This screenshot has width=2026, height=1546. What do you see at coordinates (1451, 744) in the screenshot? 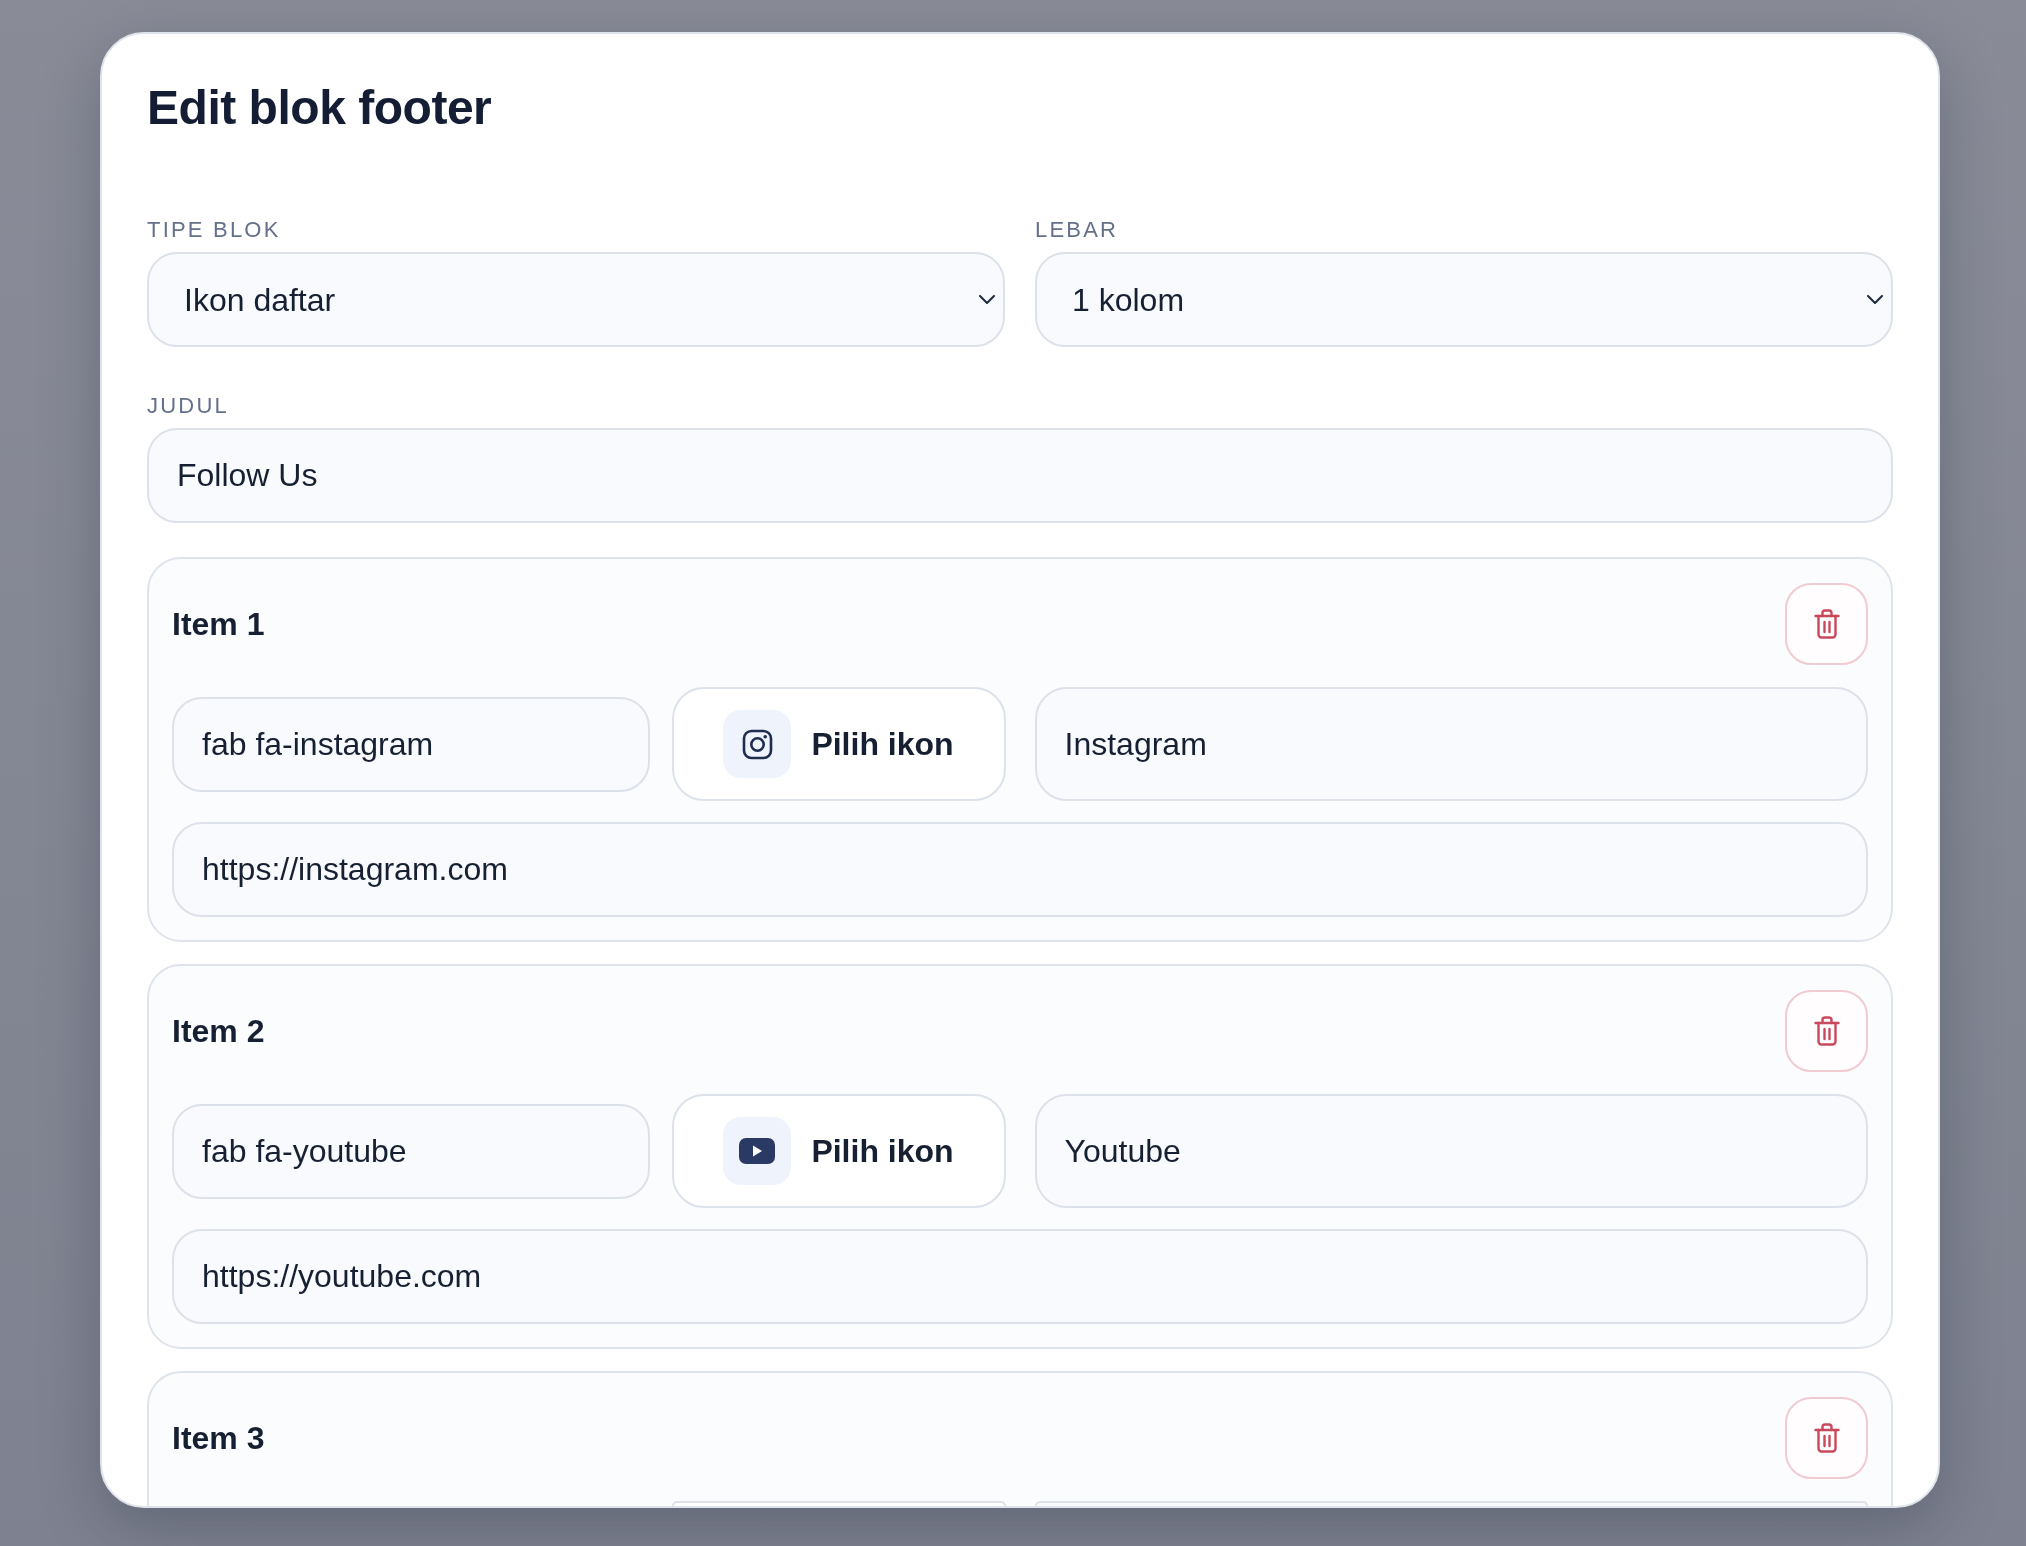
I see `label-field: Instagram` at bounding box center [1451, 744].